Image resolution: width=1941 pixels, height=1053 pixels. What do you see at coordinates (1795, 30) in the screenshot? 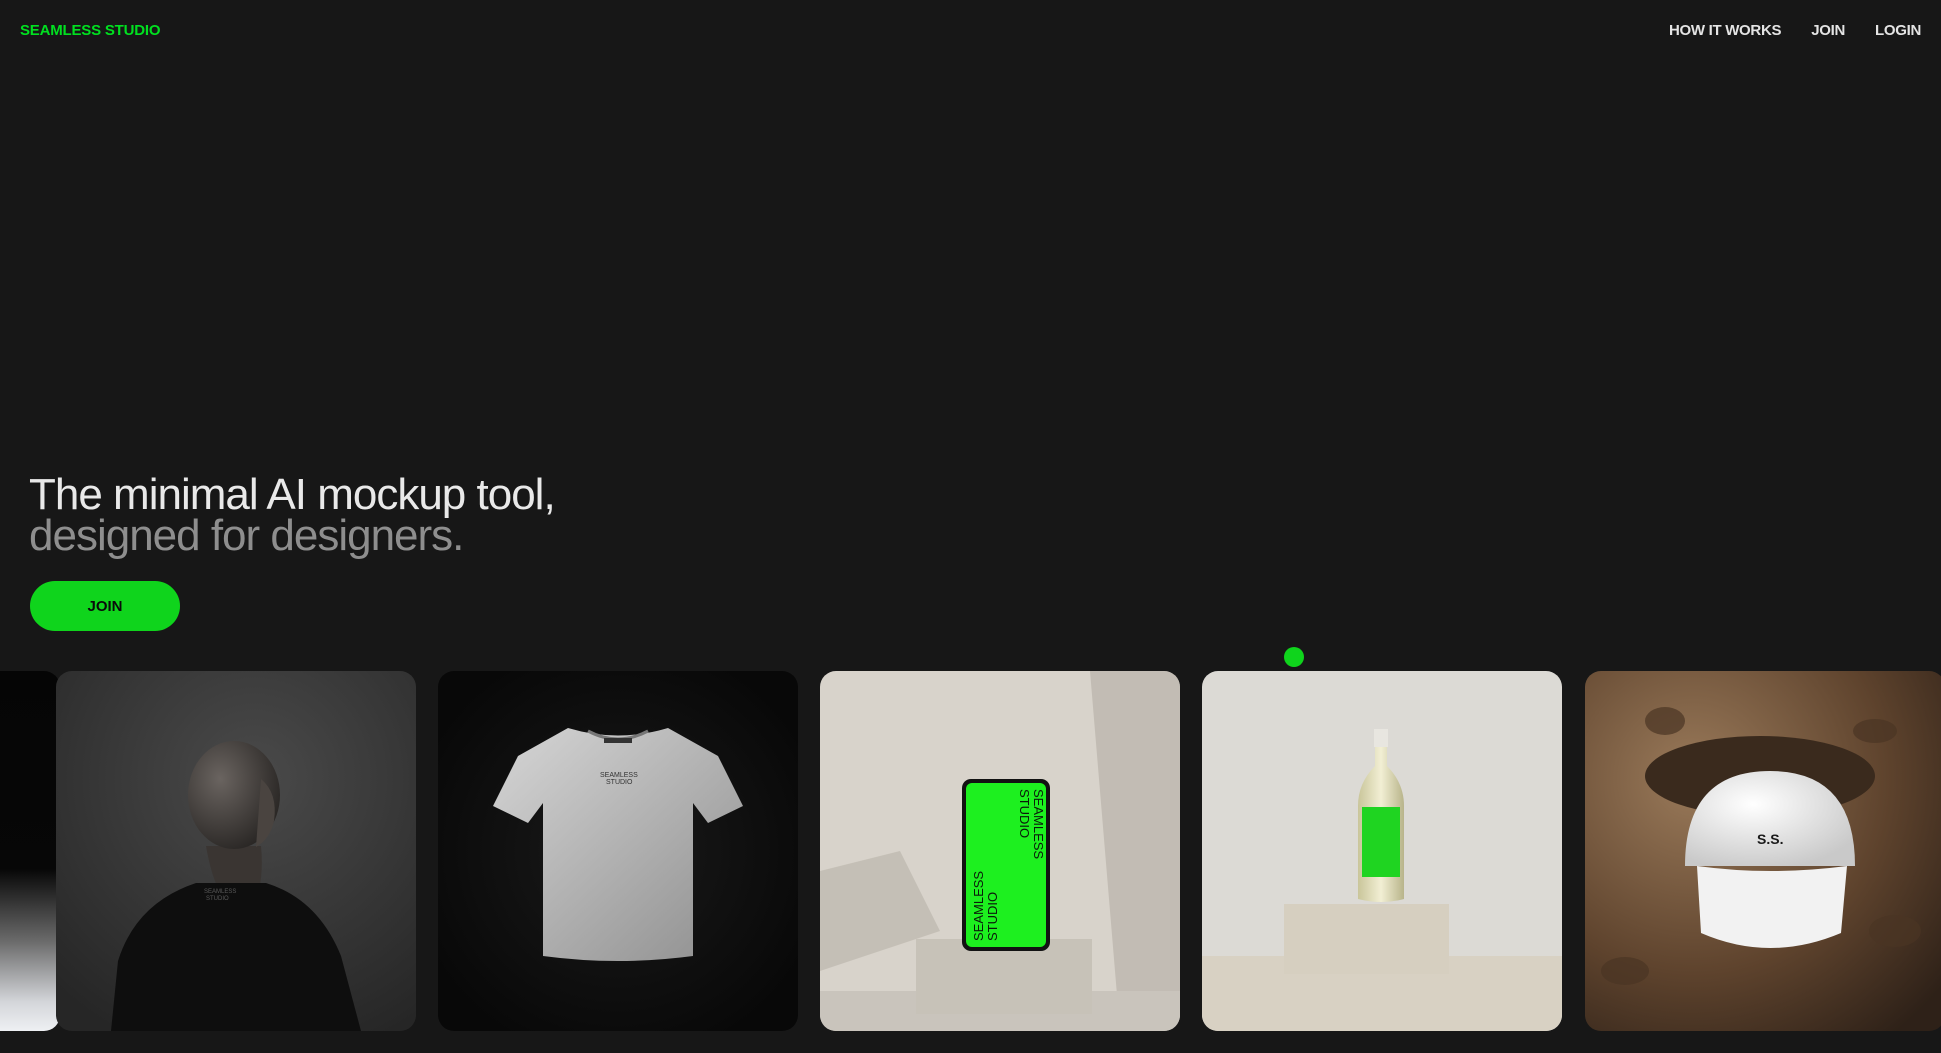
I see `top-nav: HOW IT WORKS JOIN LOGIN` at bounding box center [1795, 30].